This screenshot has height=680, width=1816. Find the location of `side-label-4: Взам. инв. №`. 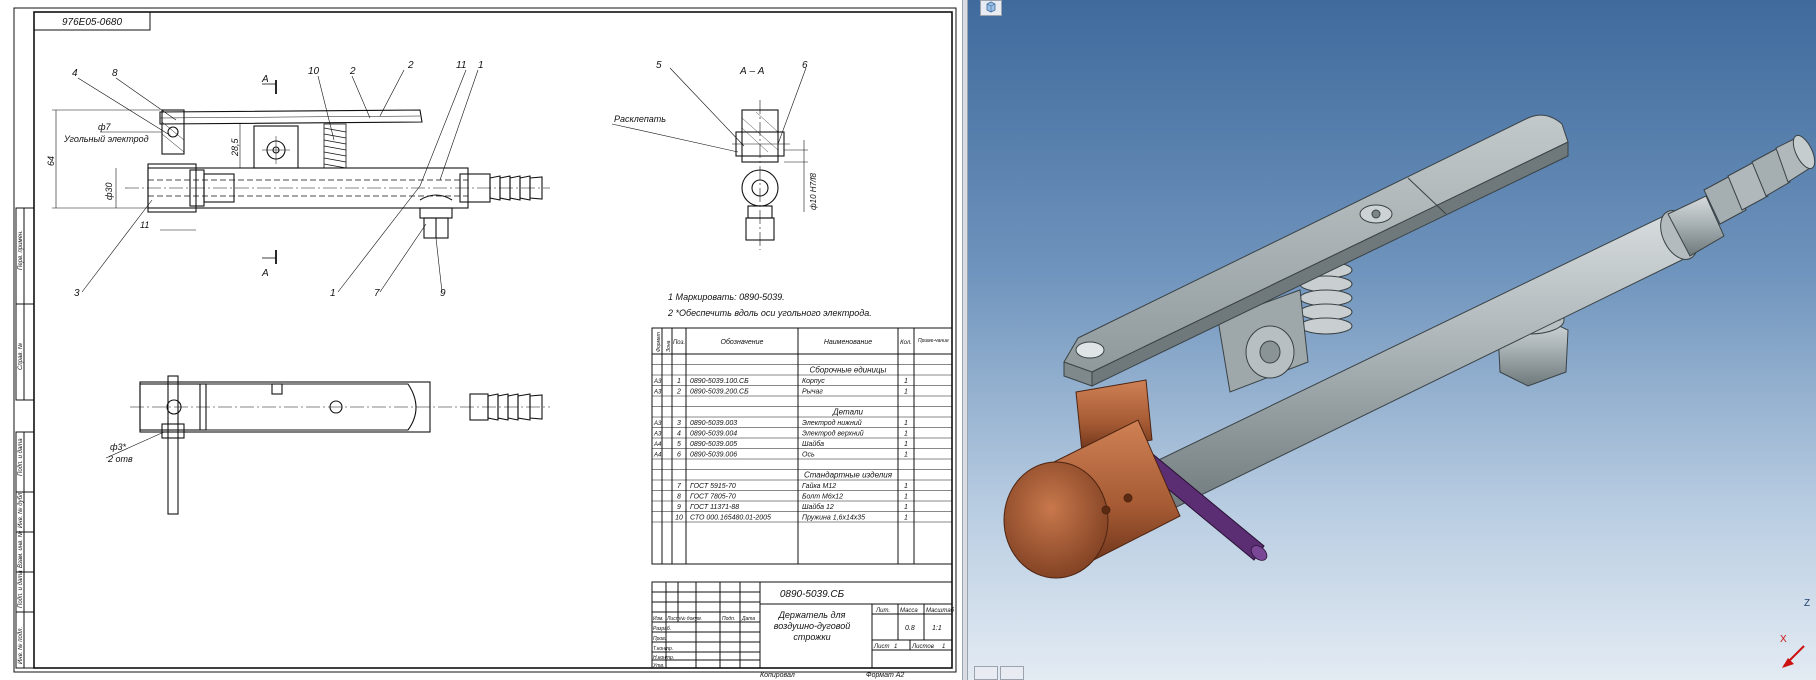

side-label-4: Взам. инв. № is located at coordinates (20, 549).